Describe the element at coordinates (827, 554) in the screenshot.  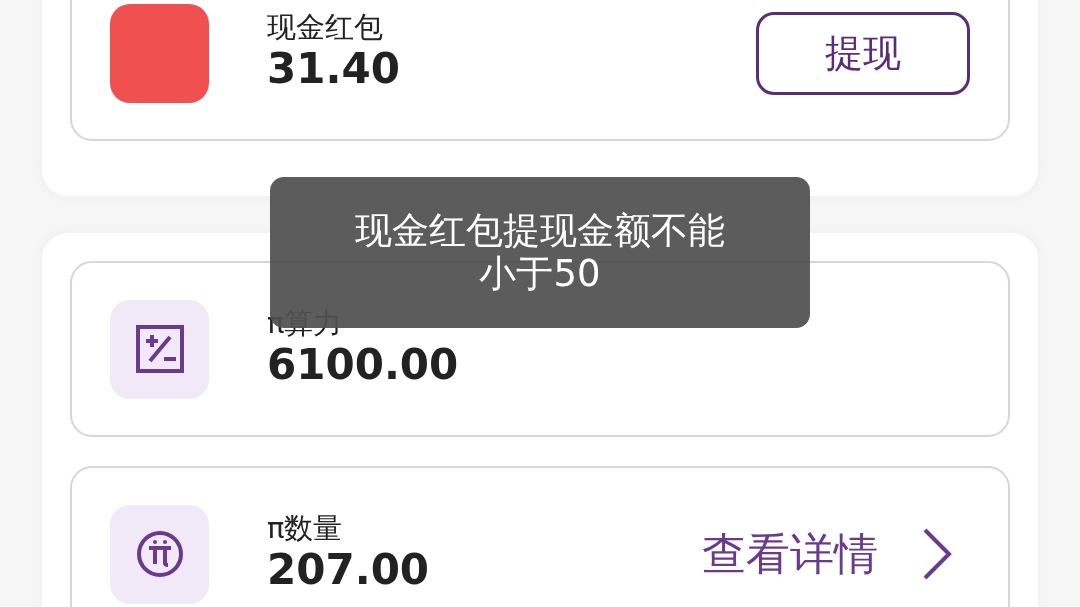
I see `details-link: 查看详情` at that location.